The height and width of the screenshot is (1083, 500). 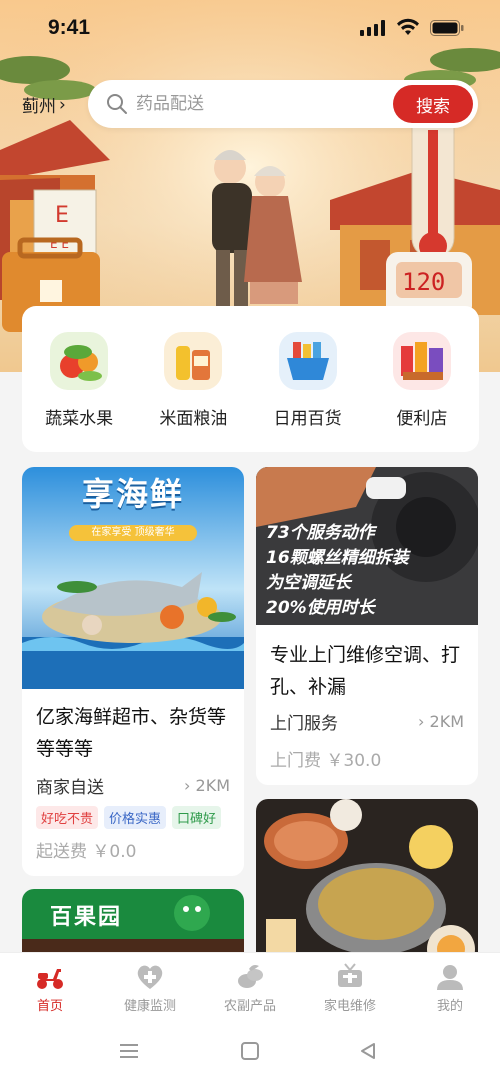 I want to click on tab-label: 健康监测, so click(x=149, y=1006).